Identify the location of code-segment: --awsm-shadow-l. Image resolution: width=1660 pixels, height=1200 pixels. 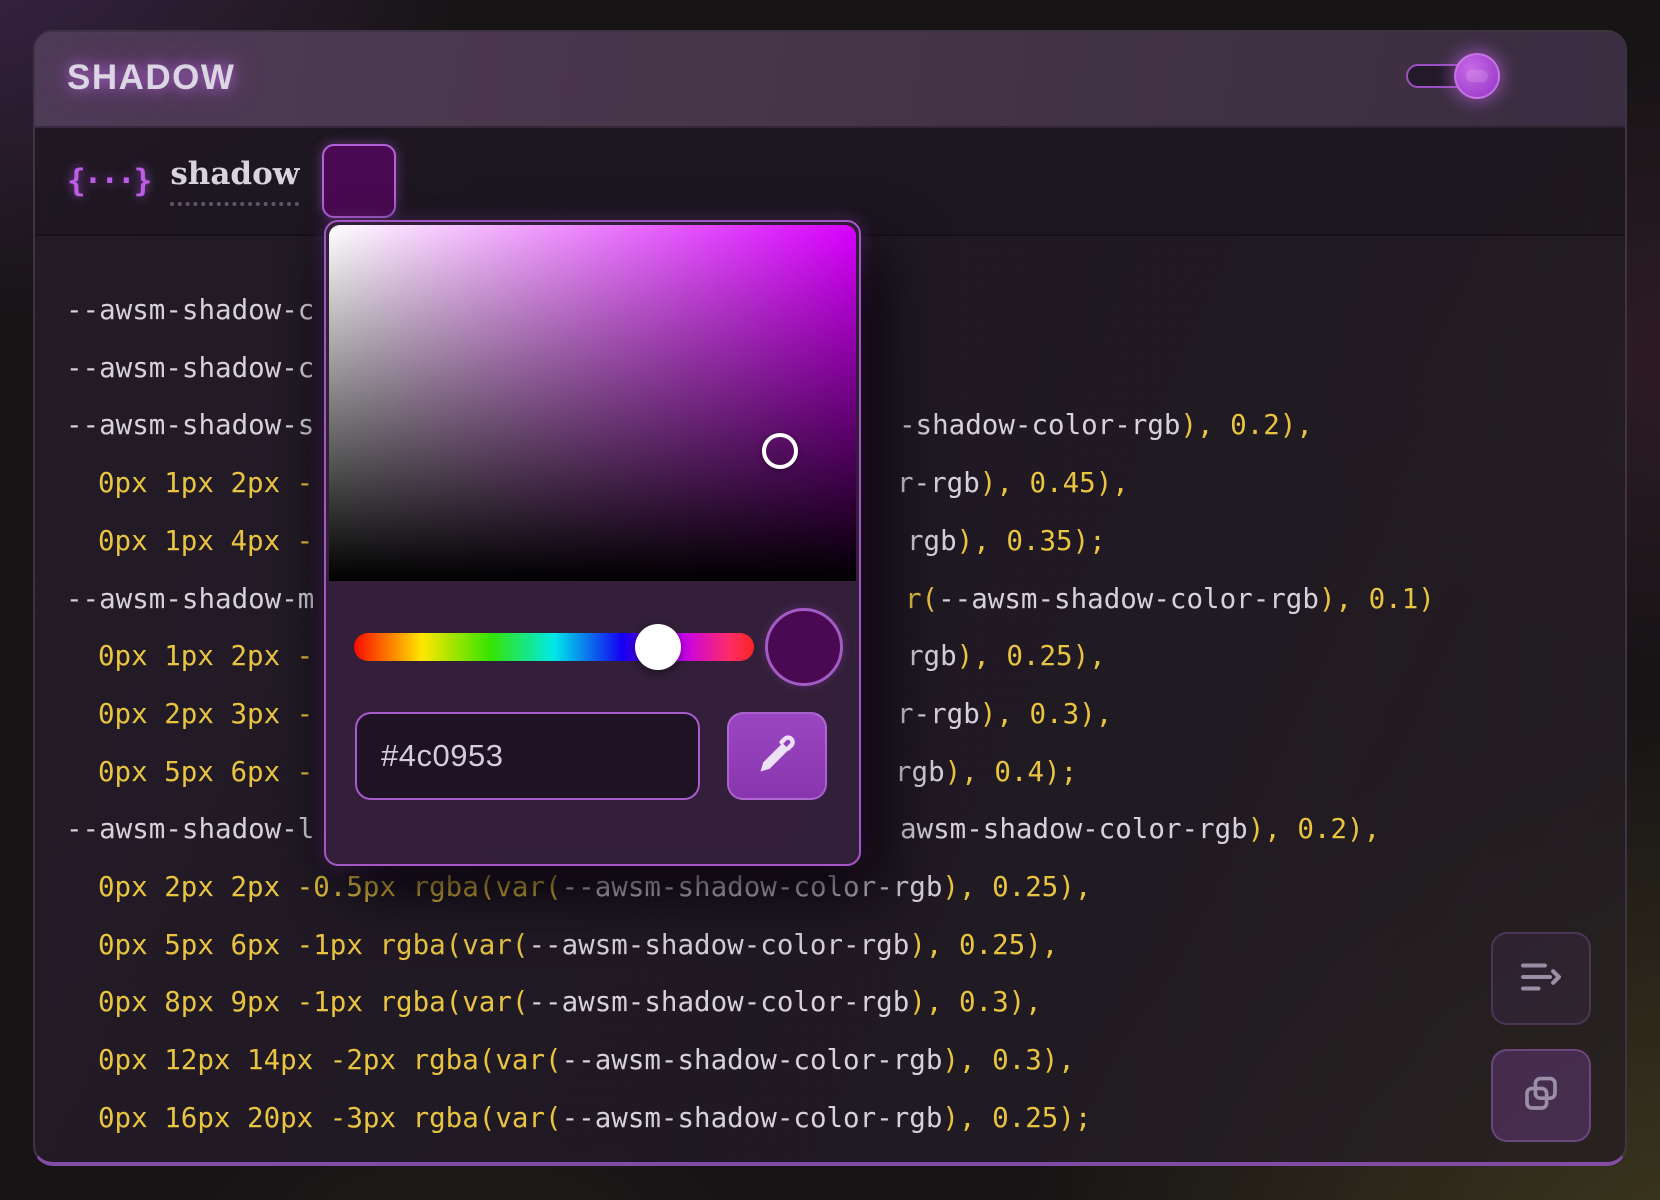
(190, 829).